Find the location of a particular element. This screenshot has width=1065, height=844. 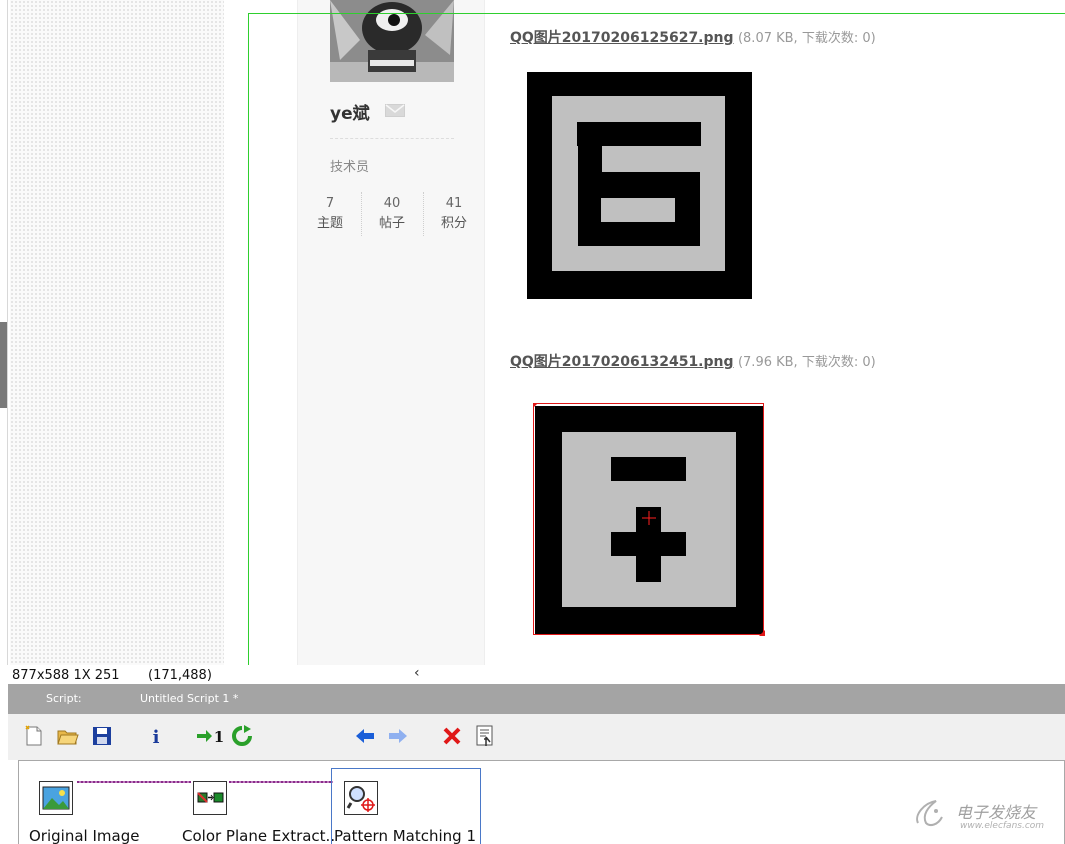

stat-posts: 40 帖子 is located at coordinates (392, 214).